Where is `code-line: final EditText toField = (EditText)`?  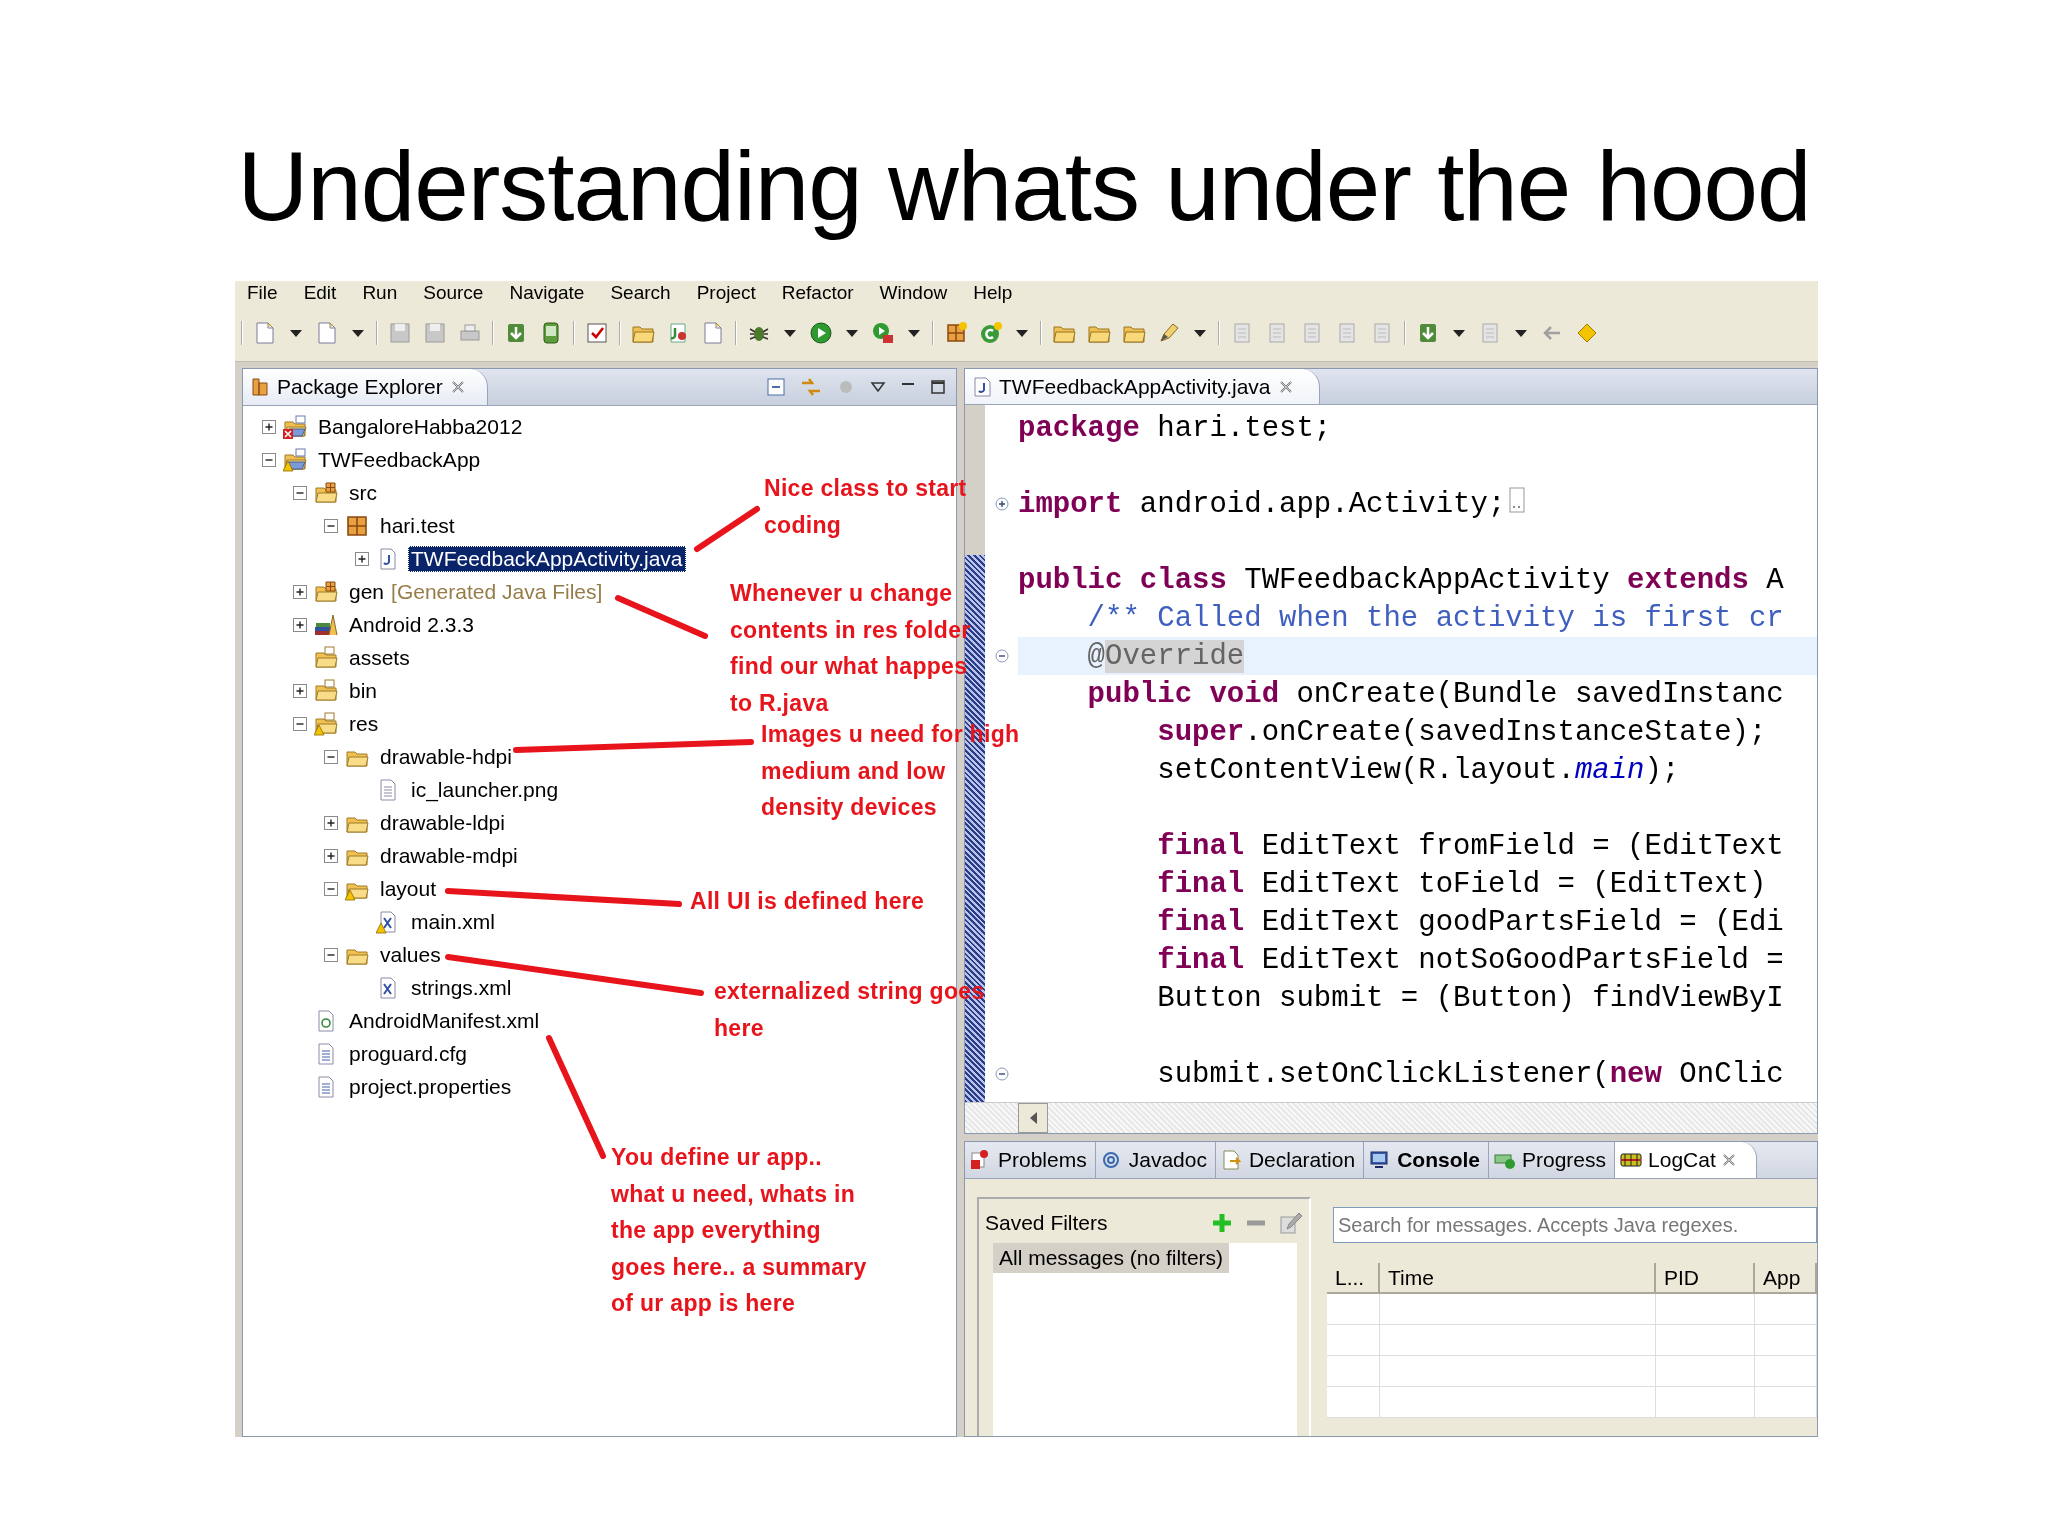 code-line: final EditText toField = (EditText) is located at coordinates (1462, 884).